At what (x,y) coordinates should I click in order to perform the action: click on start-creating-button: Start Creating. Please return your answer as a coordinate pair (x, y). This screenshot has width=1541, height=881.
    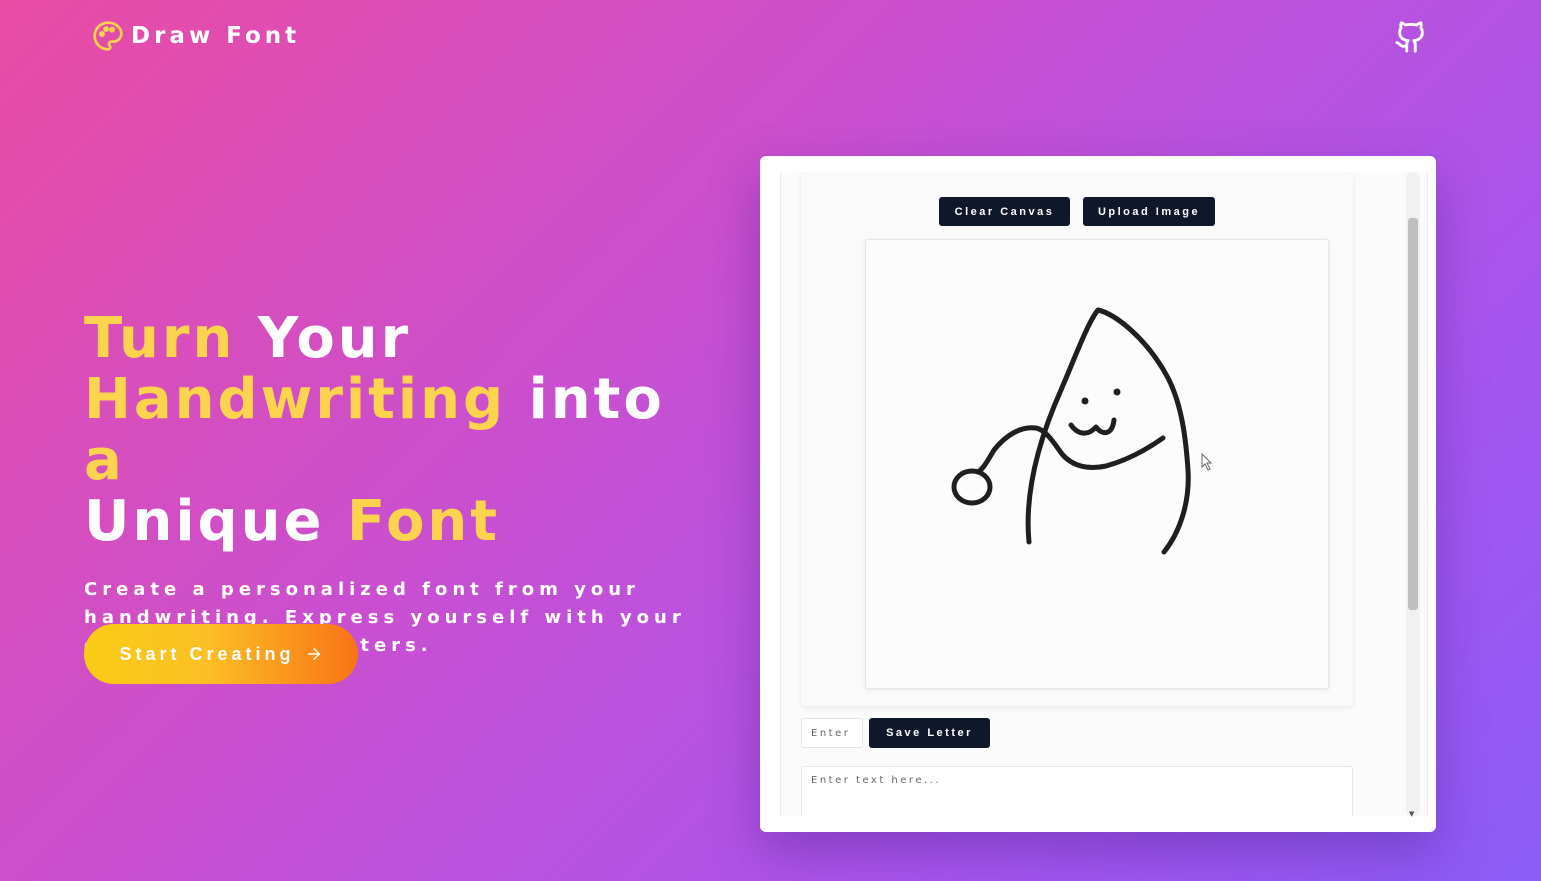
    Looking at the image, I should click on (221, 654).